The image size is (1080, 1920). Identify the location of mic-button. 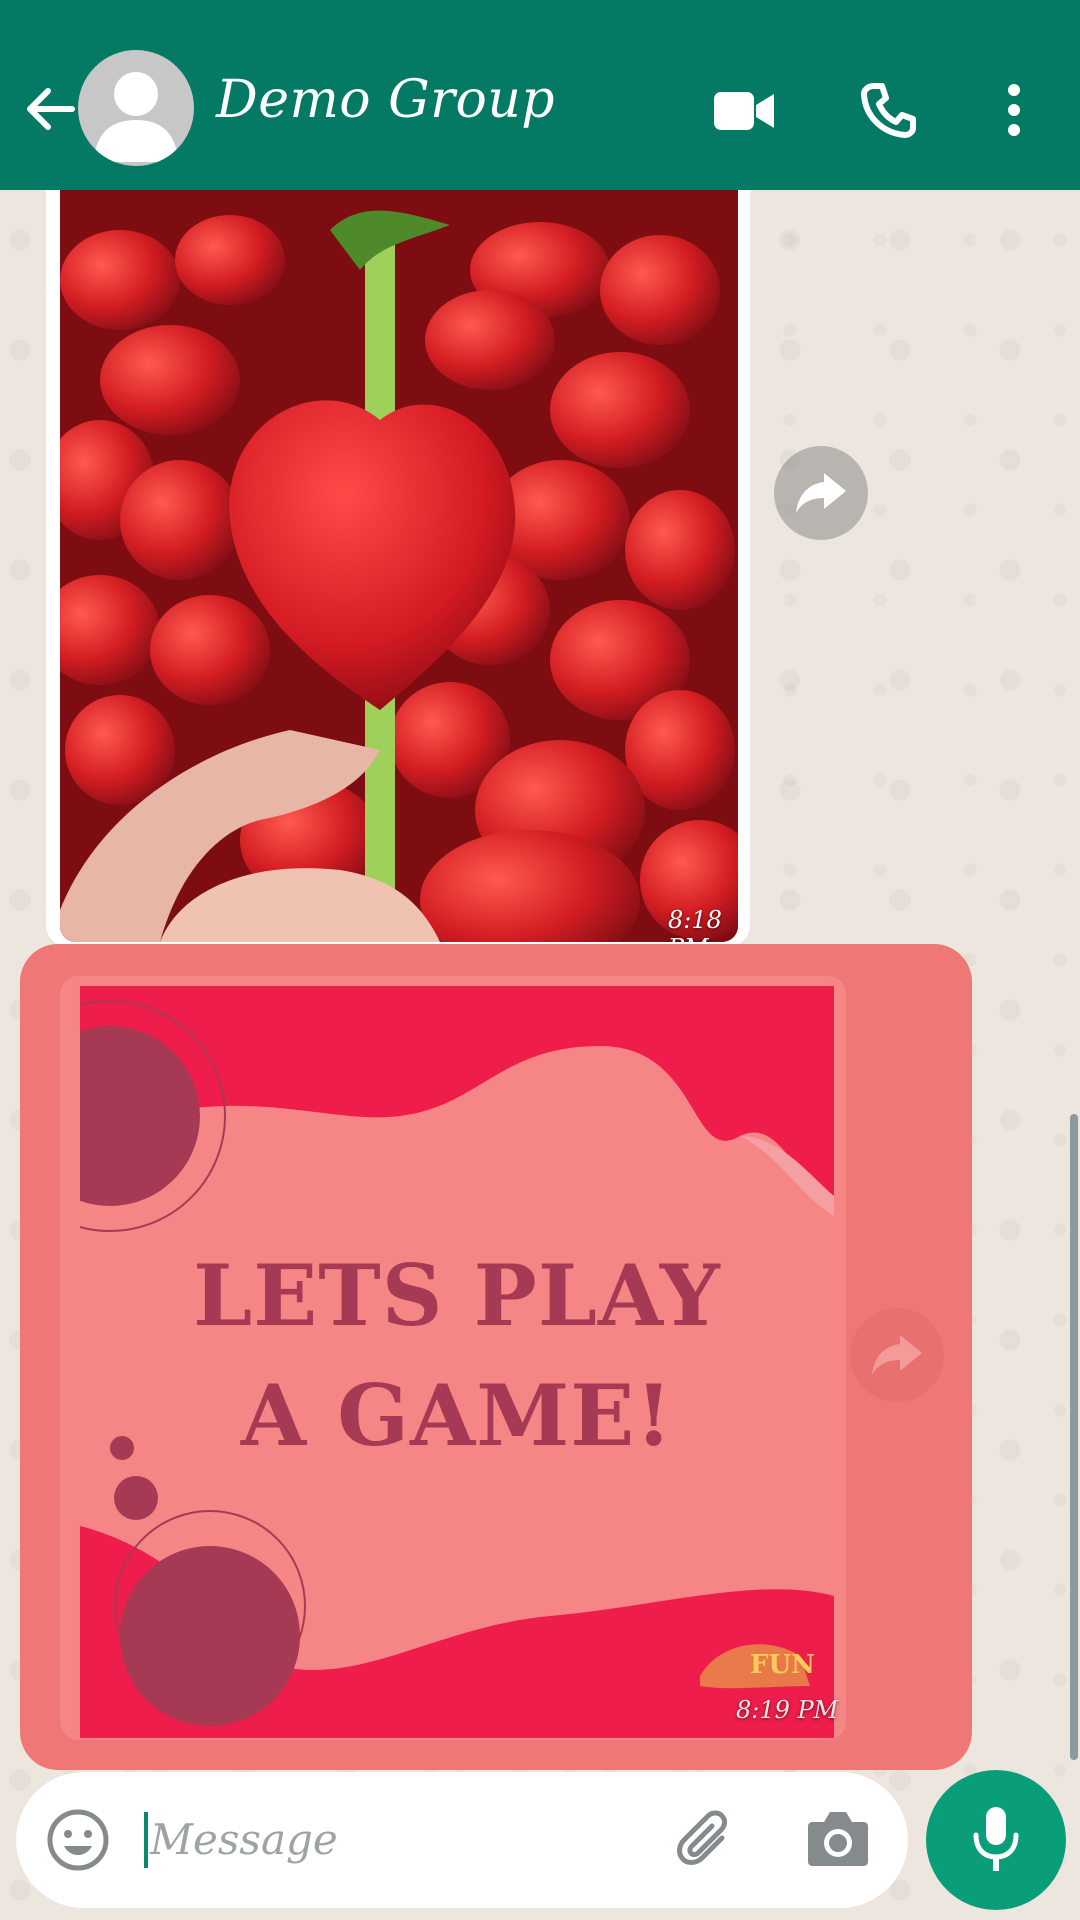
(996, 1840).